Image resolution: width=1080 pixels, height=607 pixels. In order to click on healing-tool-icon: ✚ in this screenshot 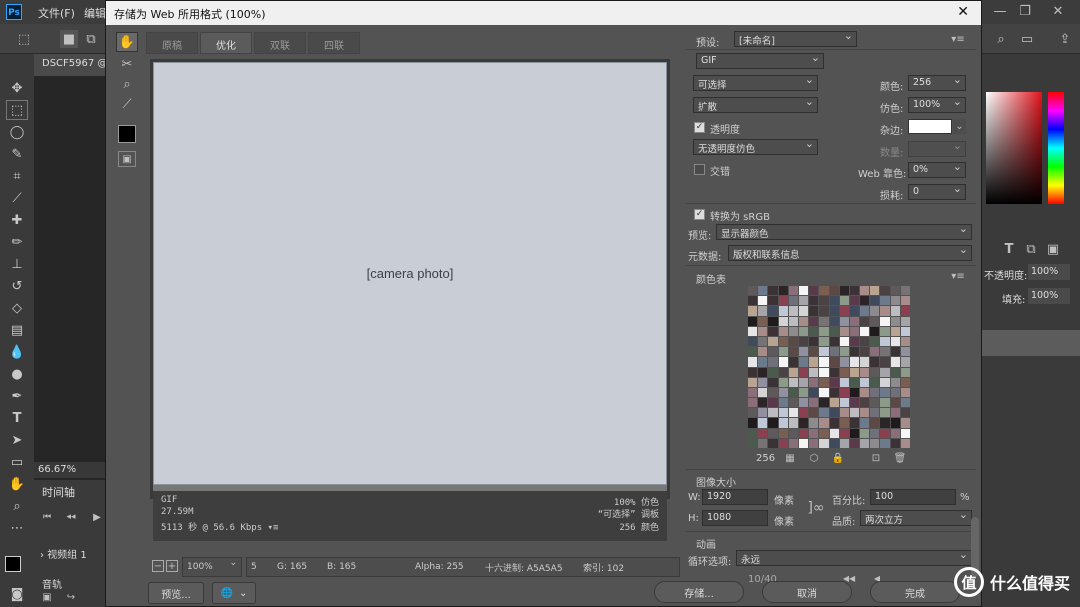, I will do `click(17, 220)`.